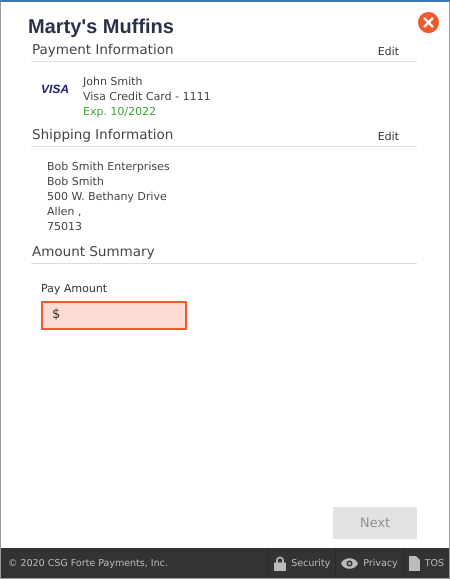  What do you see at coordinates (428, 22) in the screenshot?
I see `close-icon` at bounding box center [428, 22].